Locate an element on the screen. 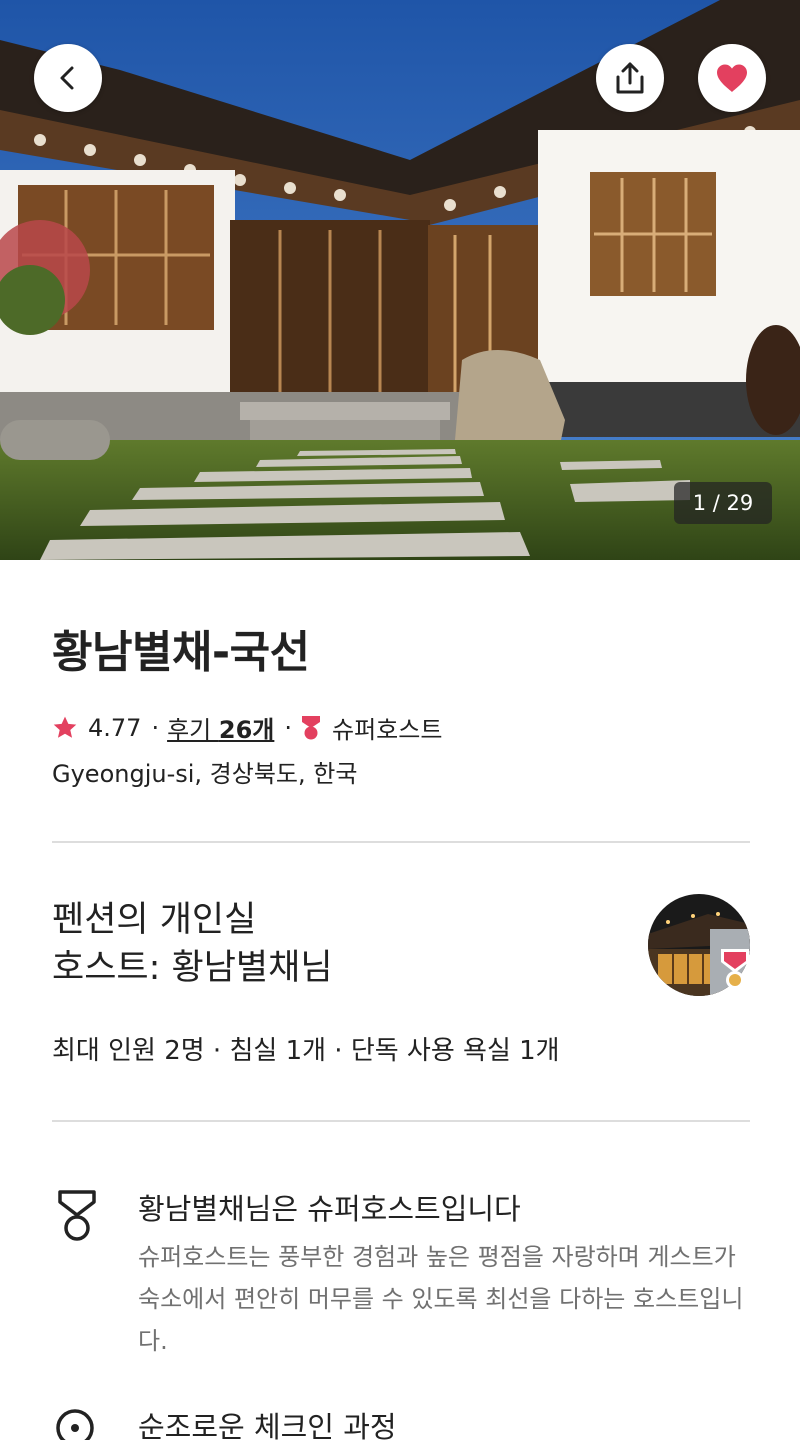 The height and width of the screenshot is (1440, 800). reviews-count: 26개 is located at coordinates (246, 730).